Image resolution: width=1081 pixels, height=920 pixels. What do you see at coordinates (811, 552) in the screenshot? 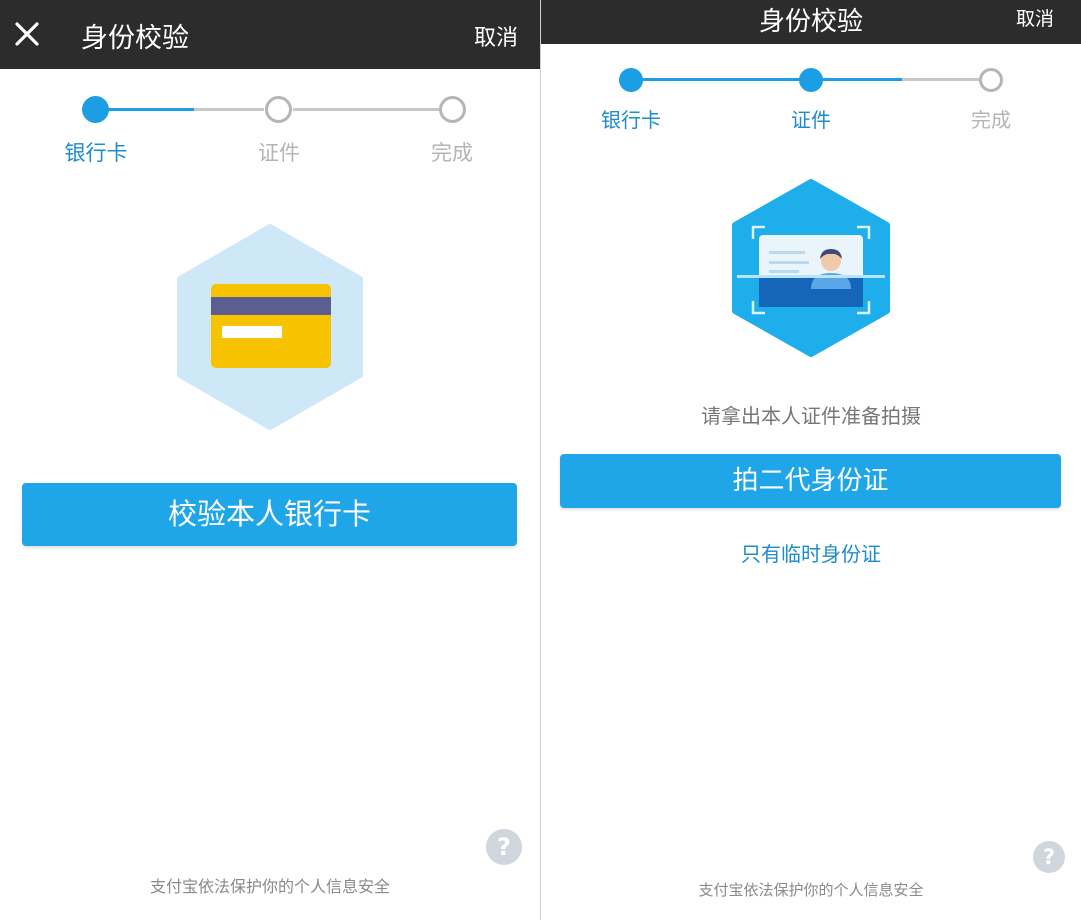
I see `temporary-id-link: 只有临时身份证` at bounding box center [811, 552].